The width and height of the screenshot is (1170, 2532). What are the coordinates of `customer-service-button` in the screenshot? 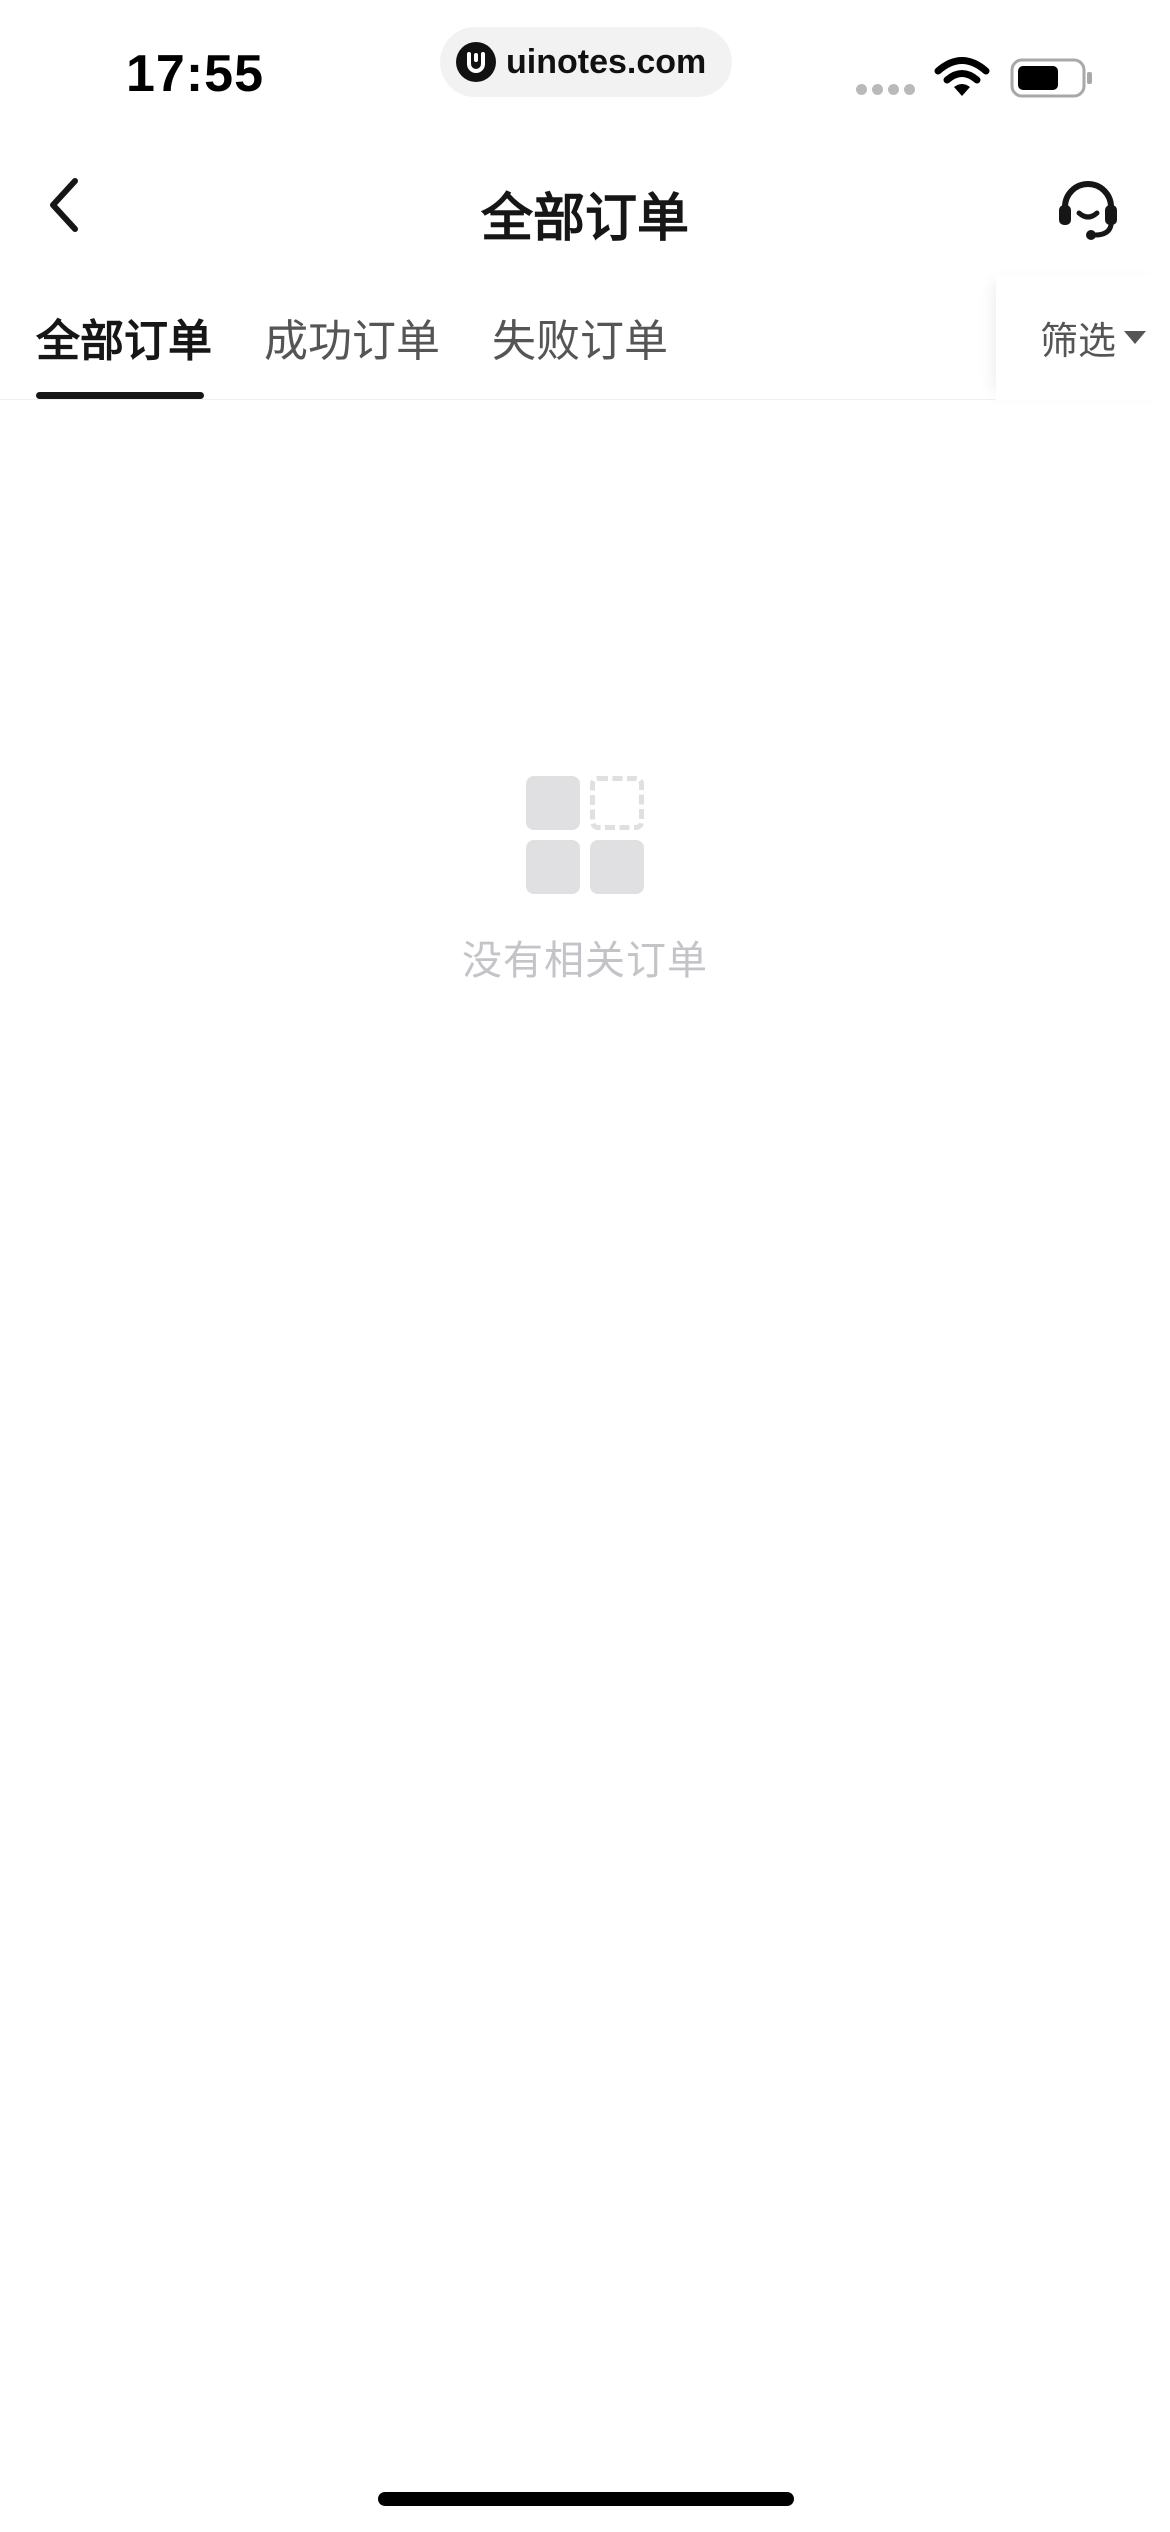 It's located at (1088, 208).